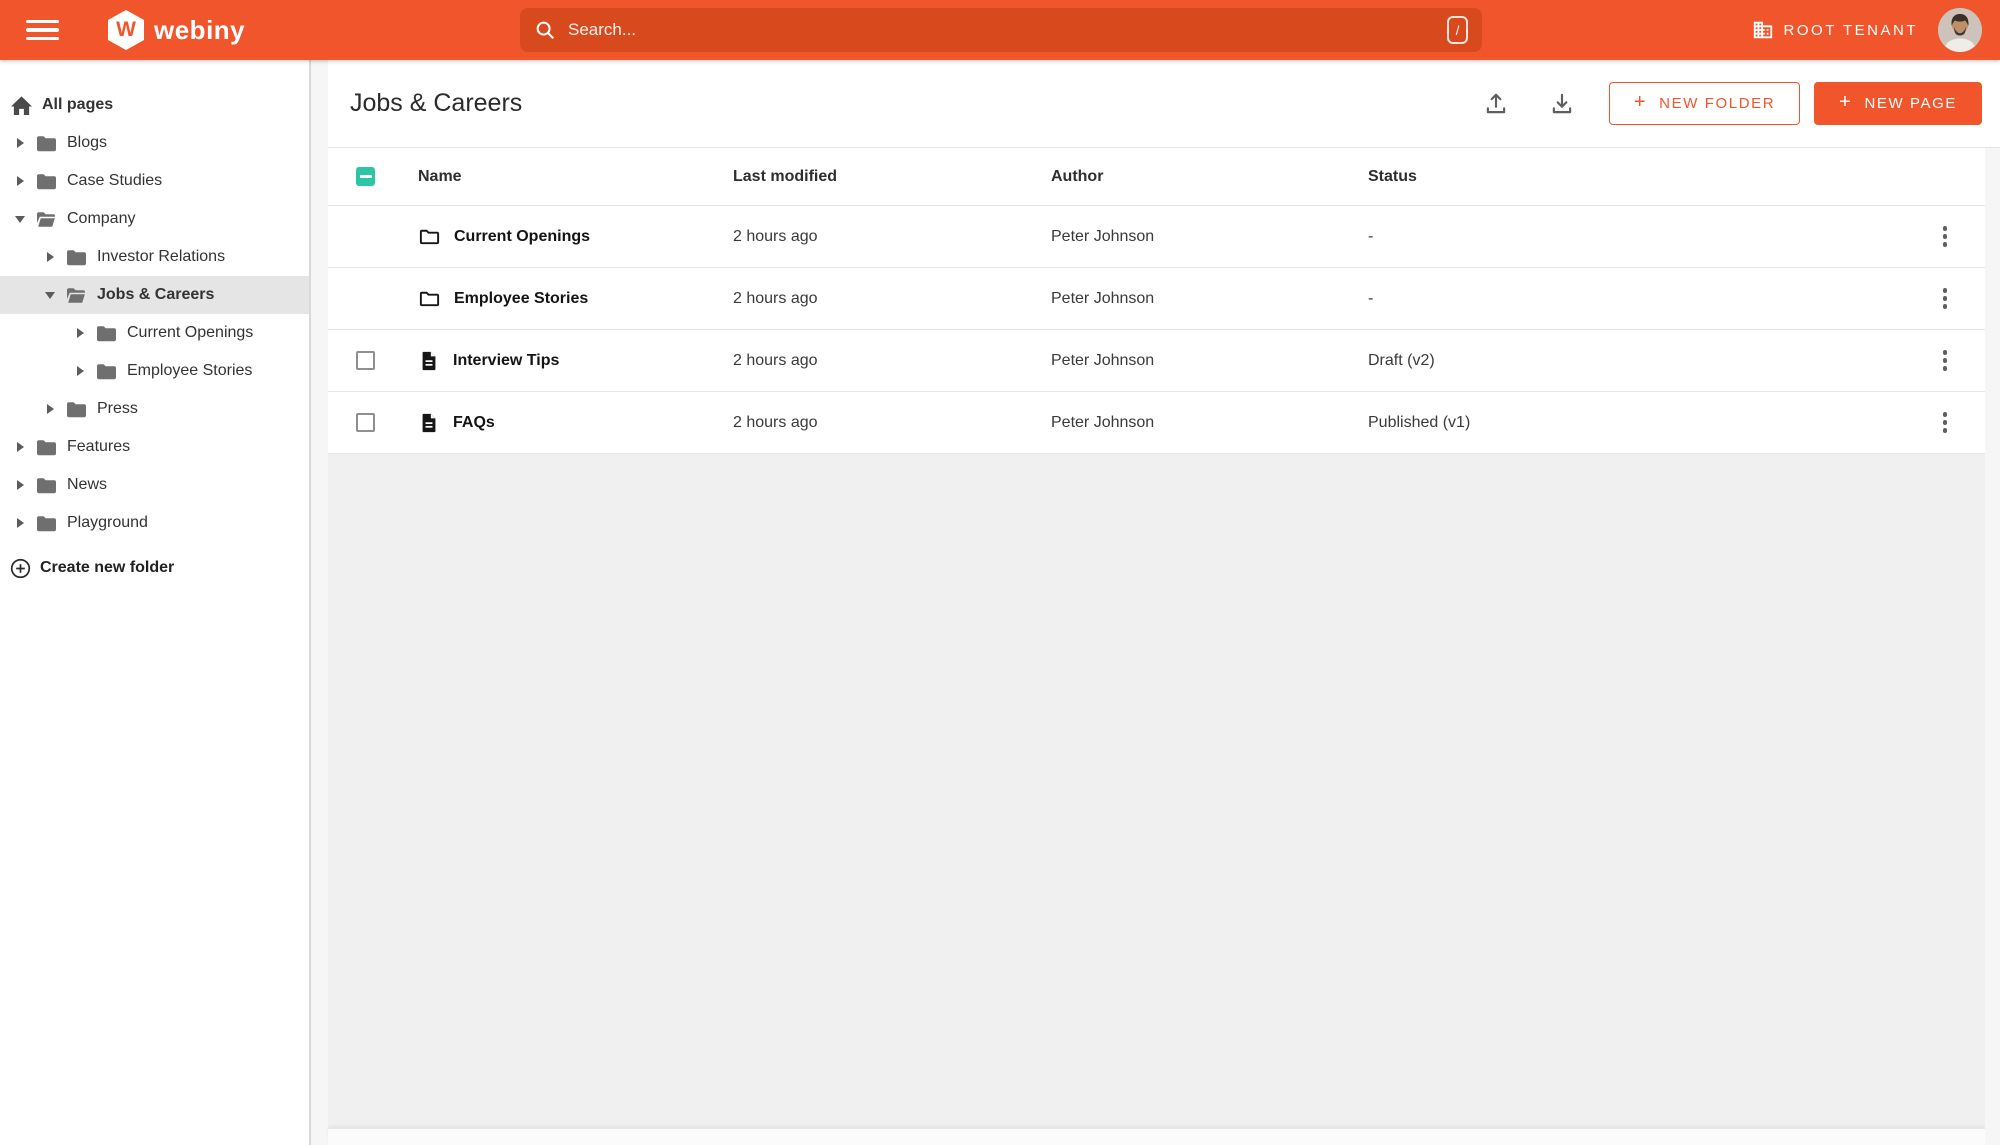  I want to click on webiny-wordmark: webiny, so click(200, 29).